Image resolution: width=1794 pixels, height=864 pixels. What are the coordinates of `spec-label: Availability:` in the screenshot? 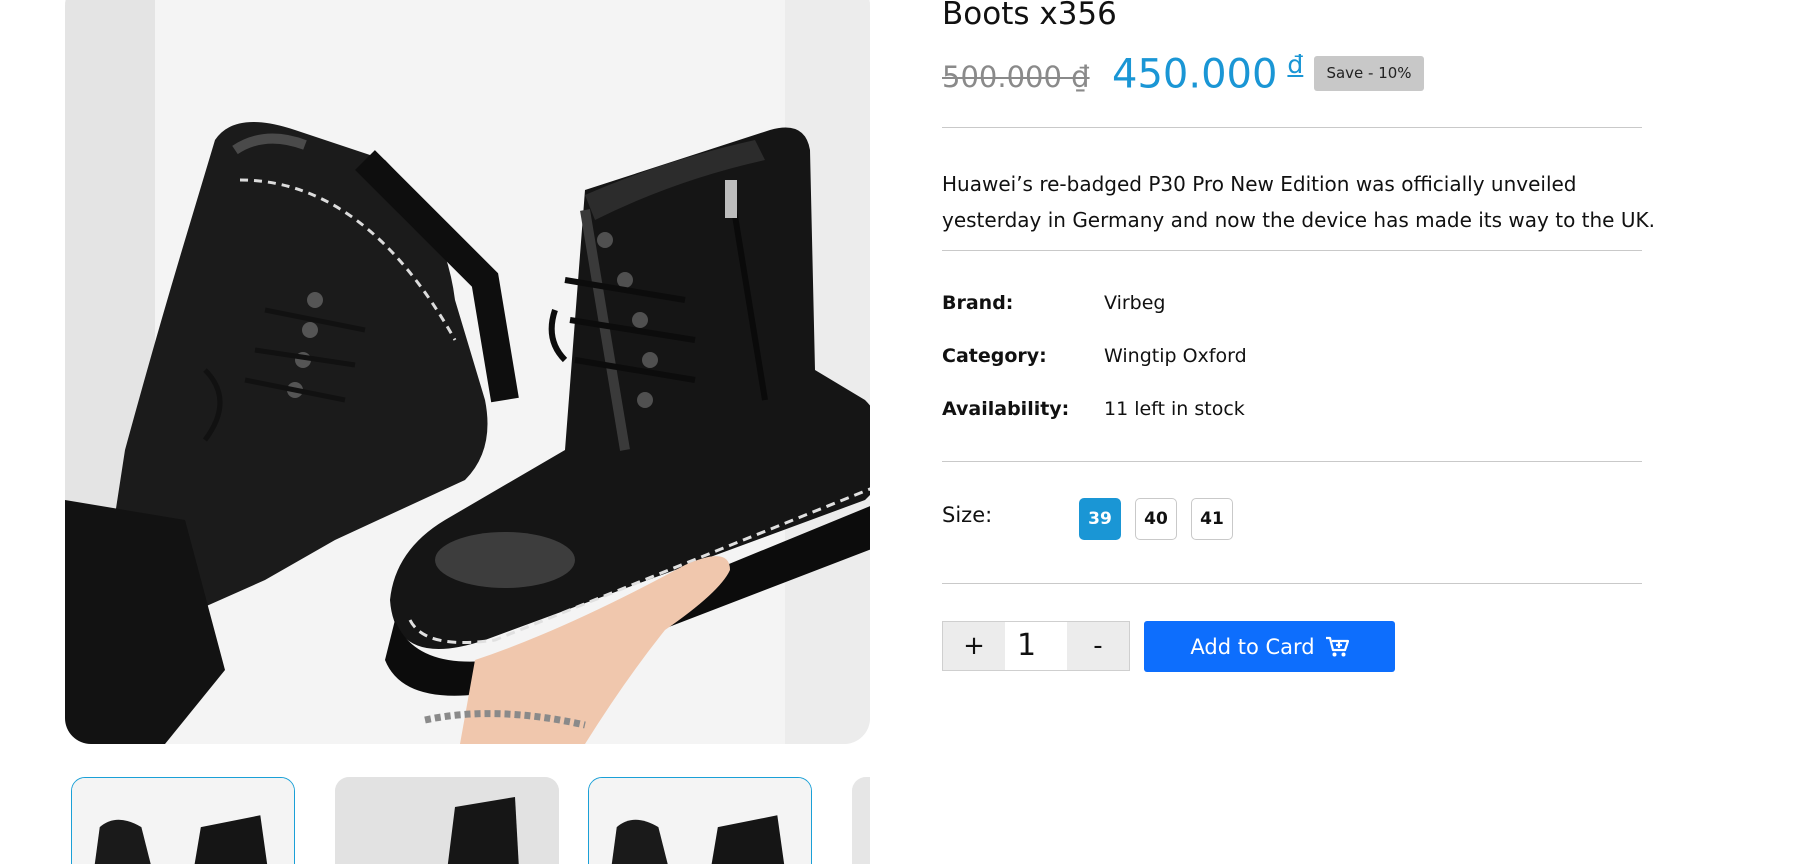 It's located at (1006, 409).